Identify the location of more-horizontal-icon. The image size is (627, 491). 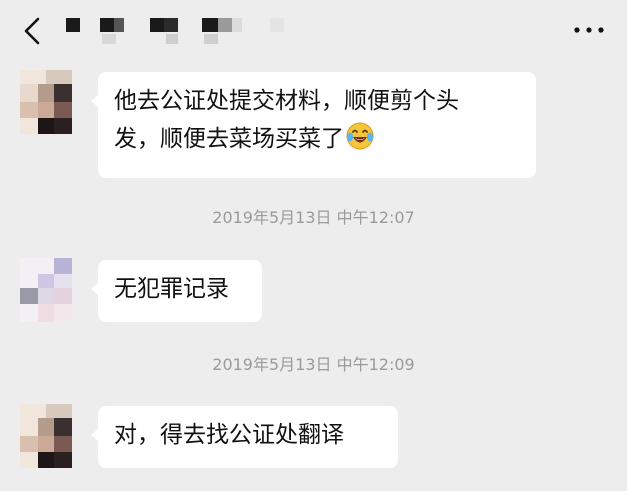
(589, 30).